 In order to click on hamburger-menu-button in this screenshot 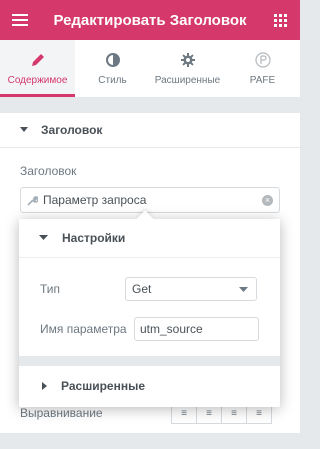, I will do `click(20, 20)`.